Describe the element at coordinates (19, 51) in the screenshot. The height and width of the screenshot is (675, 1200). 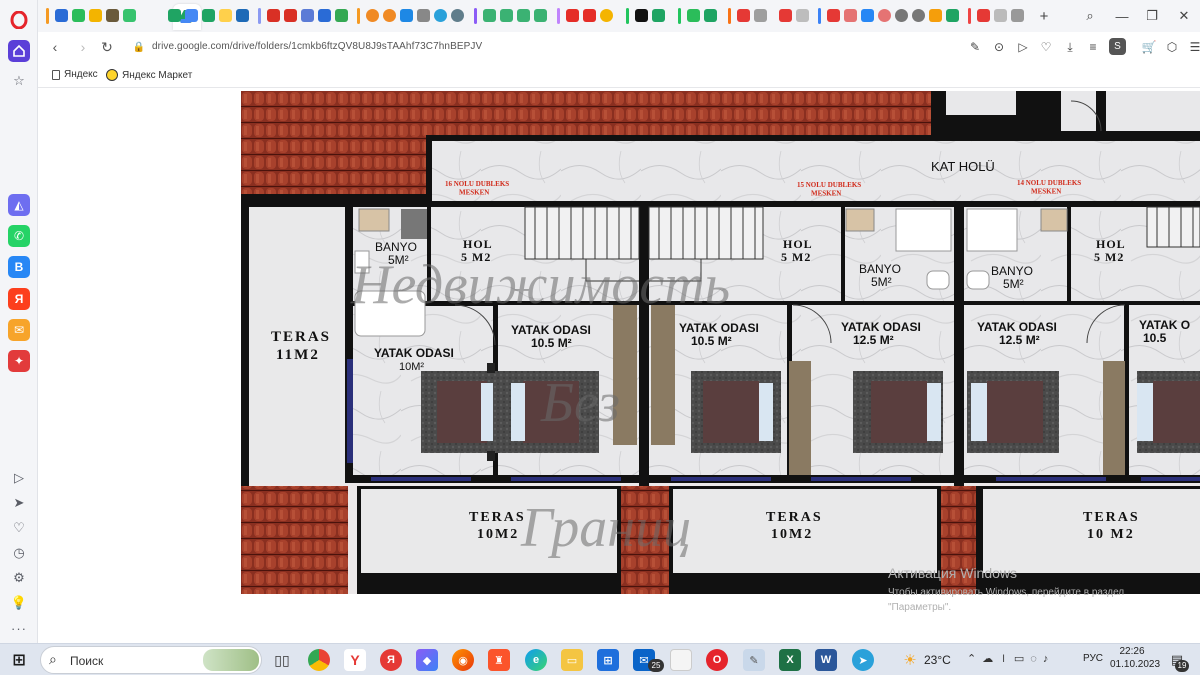
I see `home-icon` at that location.